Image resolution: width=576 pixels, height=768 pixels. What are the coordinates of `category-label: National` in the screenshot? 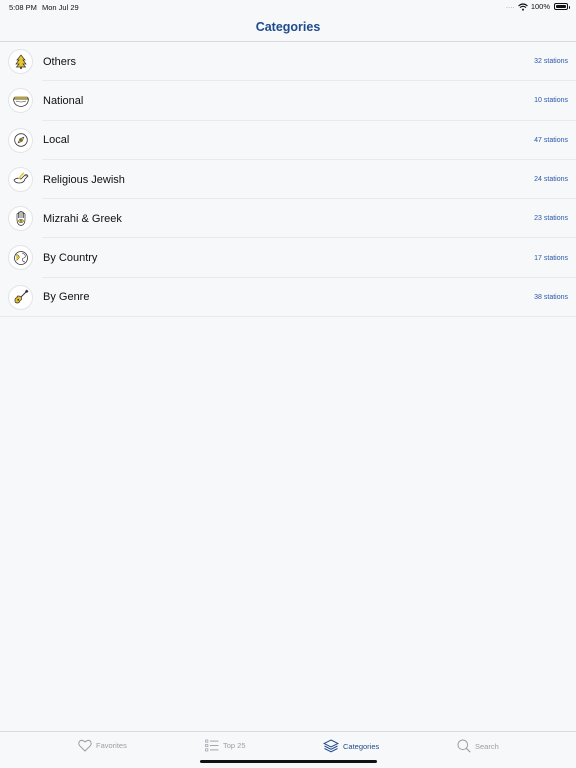 It's located at (63, 100).